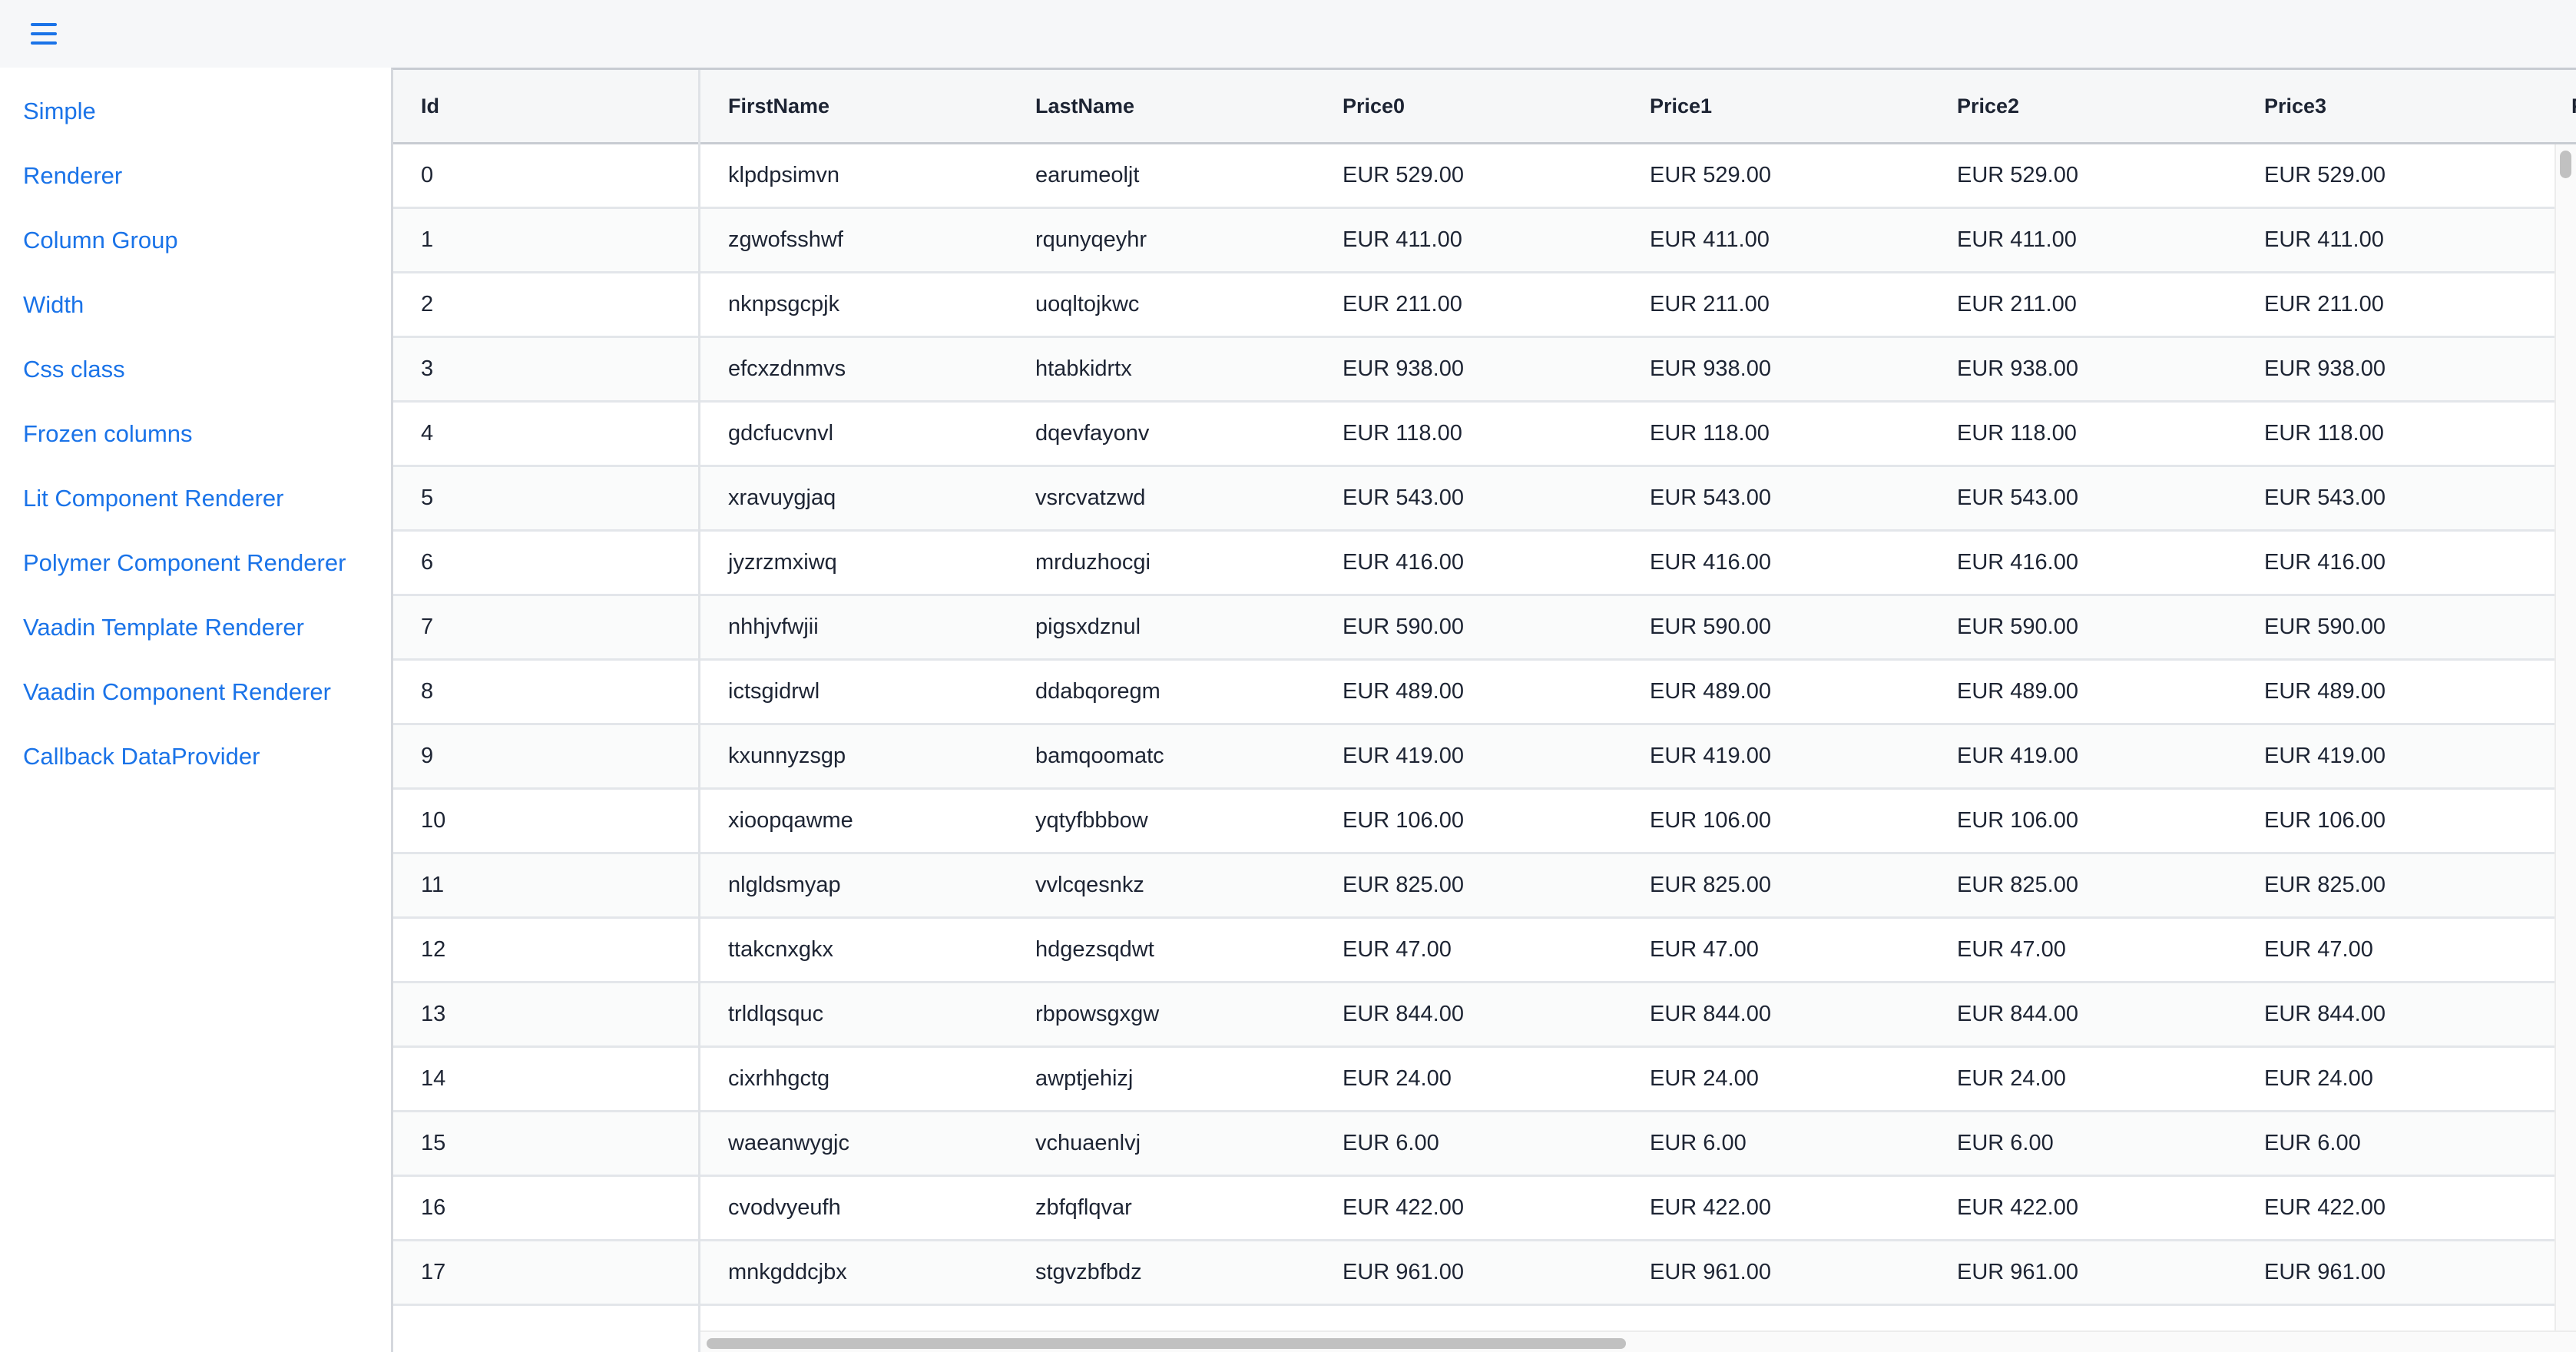  I want to click on price2-cell: EUR 6.00, so click(2005, 1143).